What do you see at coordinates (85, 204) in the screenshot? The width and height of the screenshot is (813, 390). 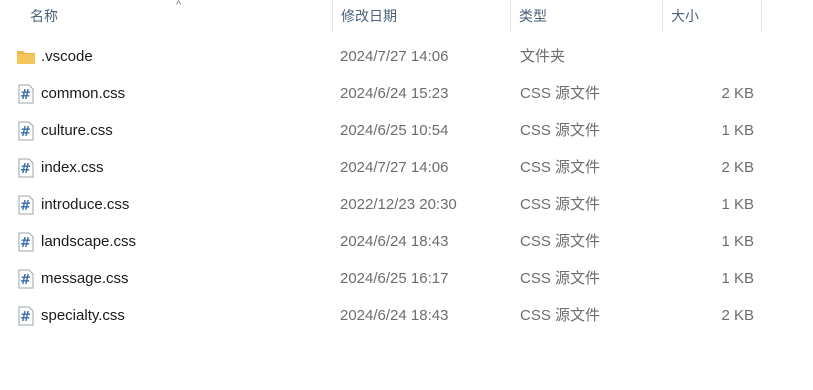 I see `file-name: introduce.css` at bounding box center [85, 204].